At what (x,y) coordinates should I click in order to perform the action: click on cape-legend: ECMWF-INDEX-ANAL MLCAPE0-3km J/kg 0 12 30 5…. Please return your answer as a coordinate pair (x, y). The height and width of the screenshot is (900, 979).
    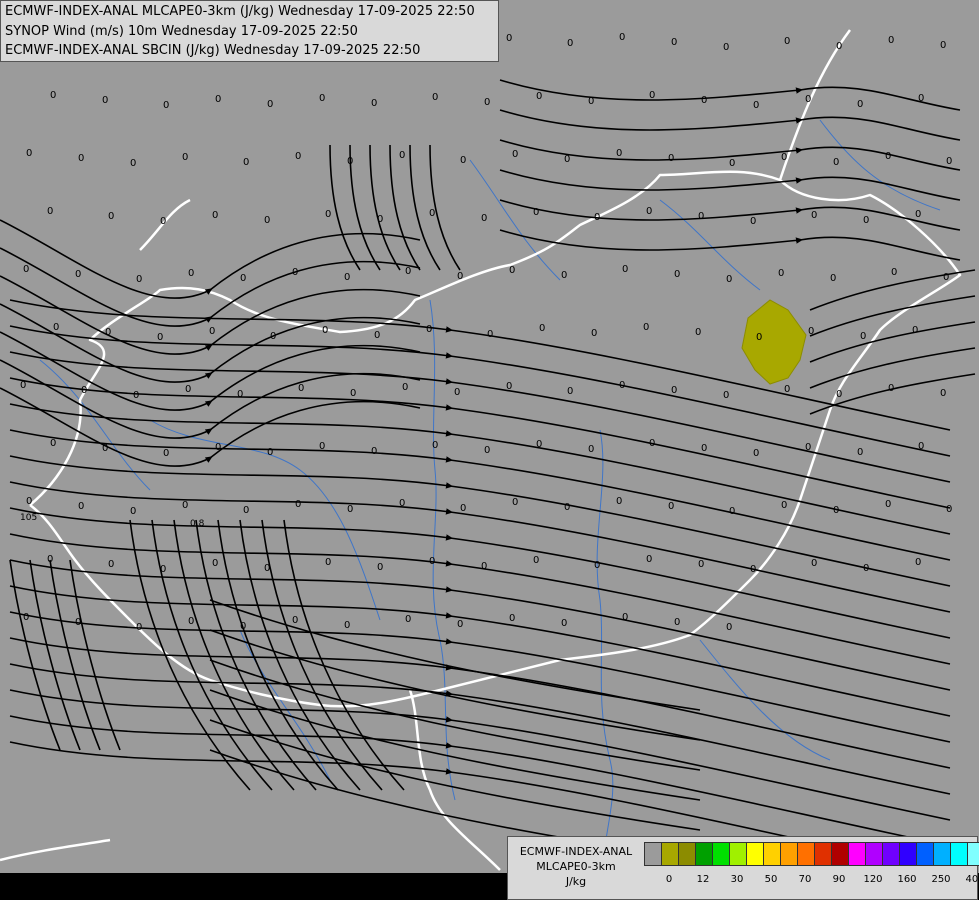
    Looking at the image, I should click on (743, 868).